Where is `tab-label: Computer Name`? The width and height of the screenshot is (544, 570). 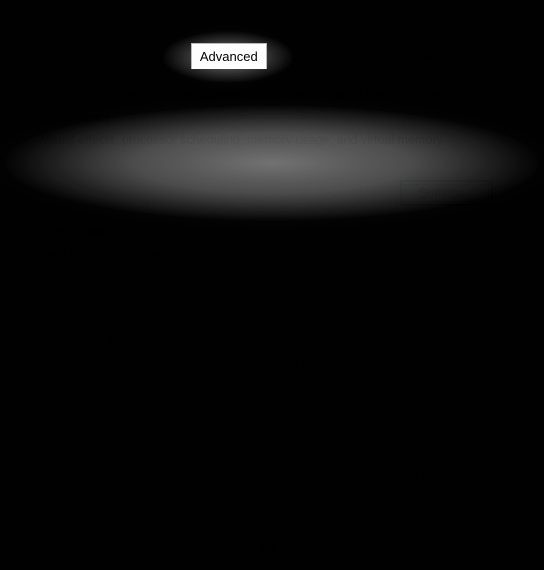 tab-label: Computer Name is located at coordinates (66, 58).